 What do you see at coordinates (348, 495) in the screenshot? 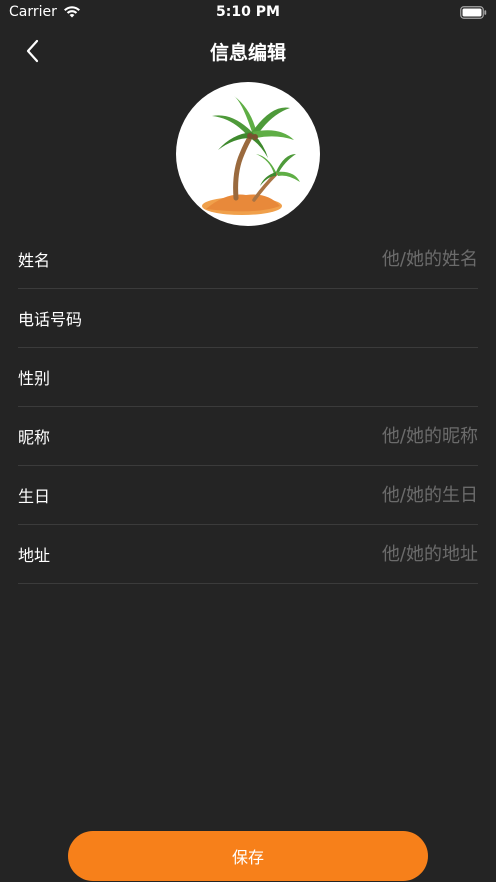
I see `birthday-input` at bounding box center [348, 495].